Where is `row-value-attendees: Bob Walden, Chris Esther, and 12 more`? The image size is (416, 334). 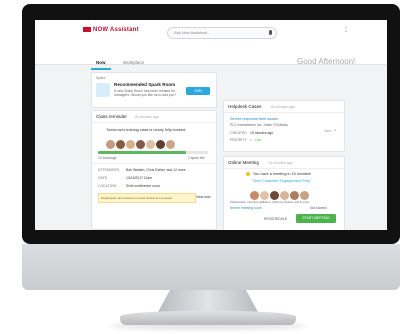
row-value-attendees: Bob Walden, Chris Esther, and 12 more is located at coordinates (156, 170).